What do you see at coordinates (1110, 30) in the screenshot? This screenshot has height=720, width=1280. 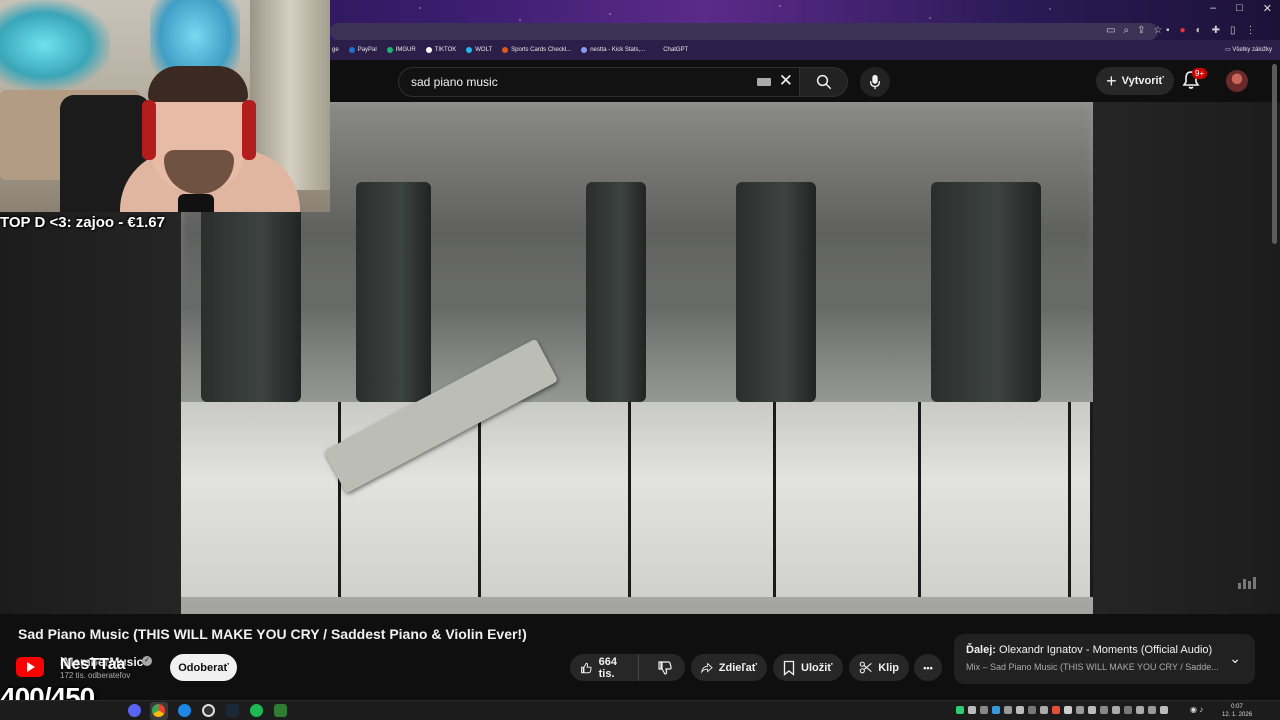 I see `cast-icon: ▭` at bounding box center [1110, 30].